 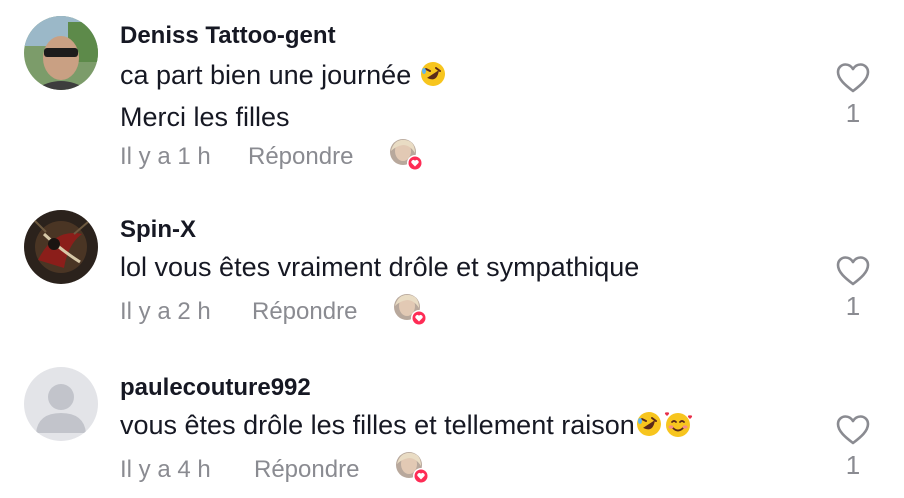 I want to click on comment-text-line: ca part bien une journée, so click(x=266, y=75).